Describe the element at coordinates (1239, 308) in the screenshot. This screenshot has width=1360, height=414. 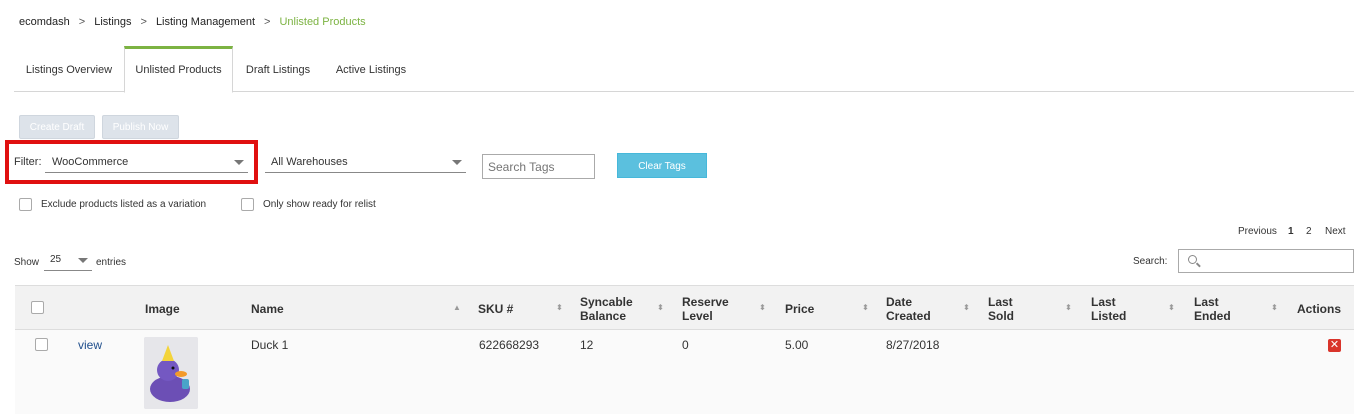
I see `col-last-ended: Last Ended ⬍` at that location.